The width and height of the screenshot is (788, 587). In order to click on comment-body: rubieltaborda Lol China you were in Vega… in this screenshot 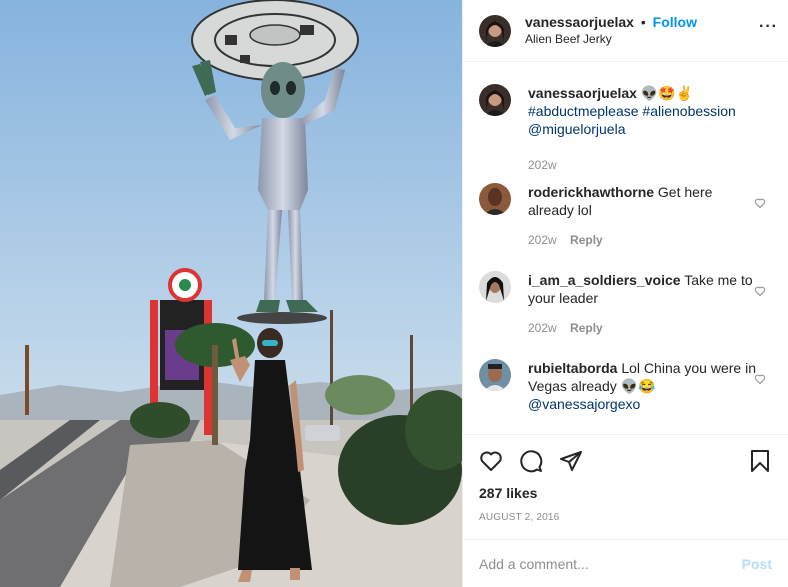, I will do `click(643, 396)`.